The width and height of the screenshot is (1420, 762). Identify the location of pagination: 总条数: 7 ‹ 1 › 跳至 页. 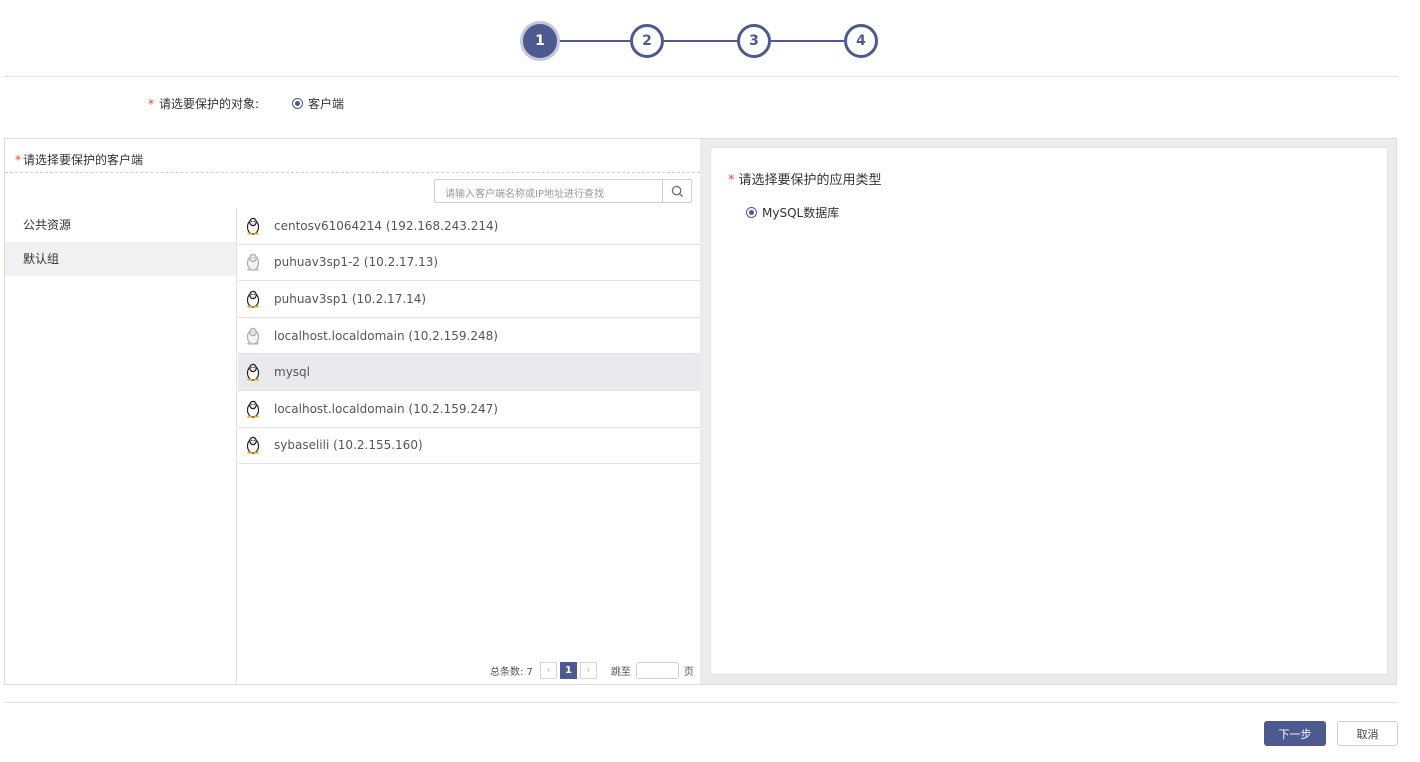
(592, 670).